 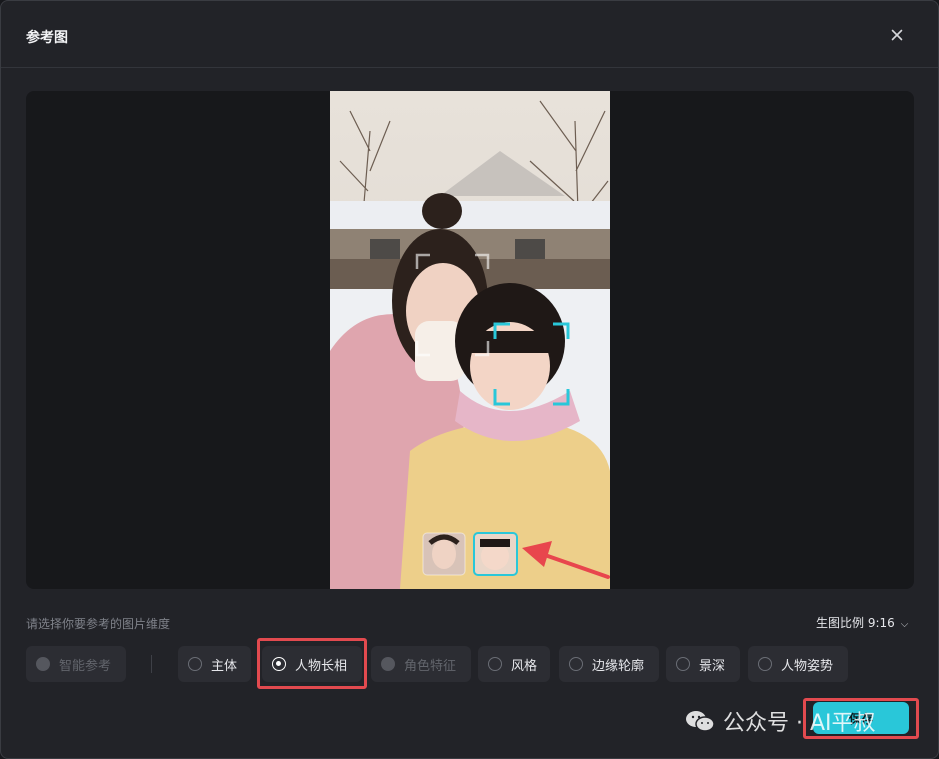 I want to click on option-label: 景深, so click(x=712, y=666).